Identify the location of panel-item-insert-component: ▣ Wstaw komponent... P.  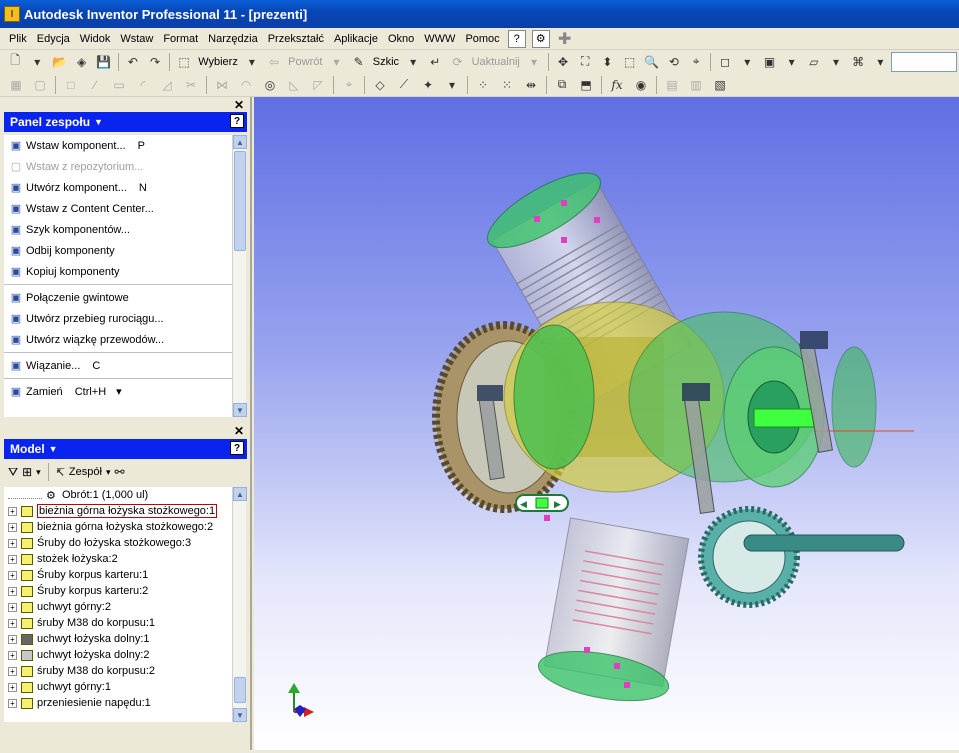
(118, 145).